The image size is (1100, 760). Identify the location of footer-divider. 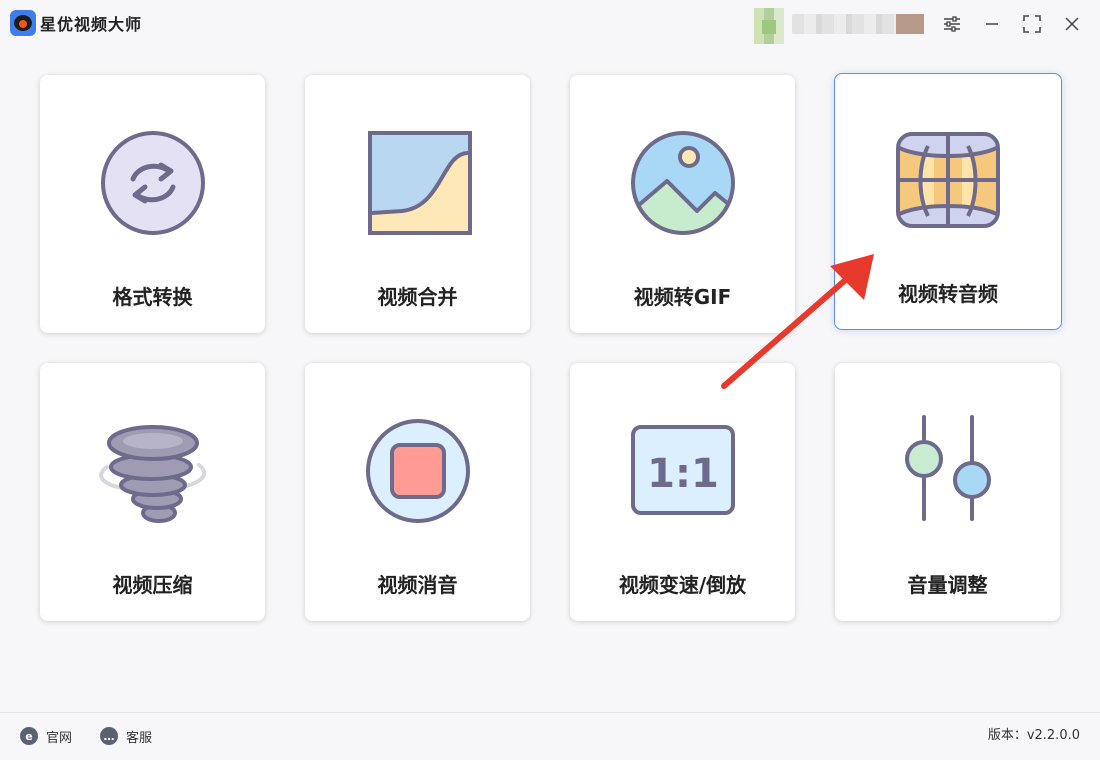
(550, 712).